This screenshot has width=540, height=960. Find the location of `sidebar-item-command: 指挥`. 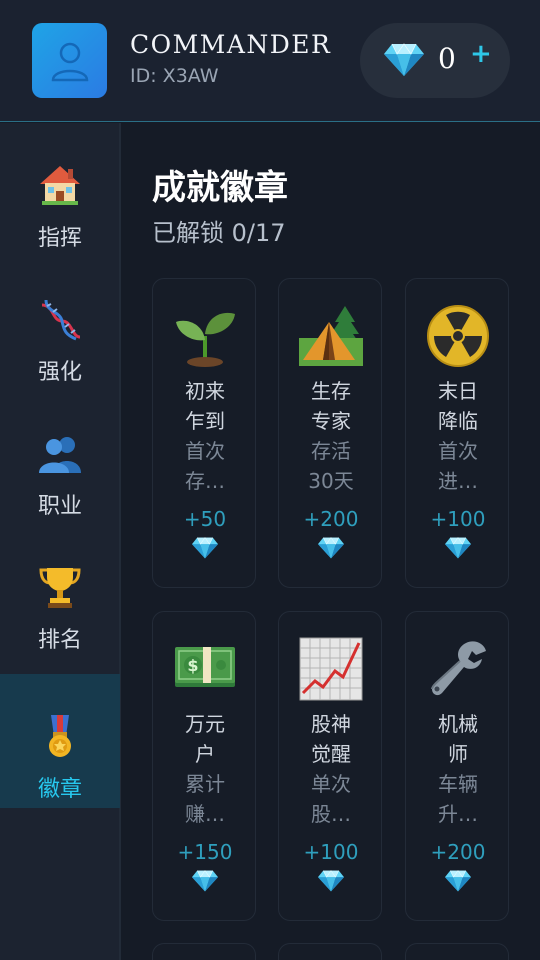

sidebar-item-command: 指挥 is located at coordinates (60, 190).